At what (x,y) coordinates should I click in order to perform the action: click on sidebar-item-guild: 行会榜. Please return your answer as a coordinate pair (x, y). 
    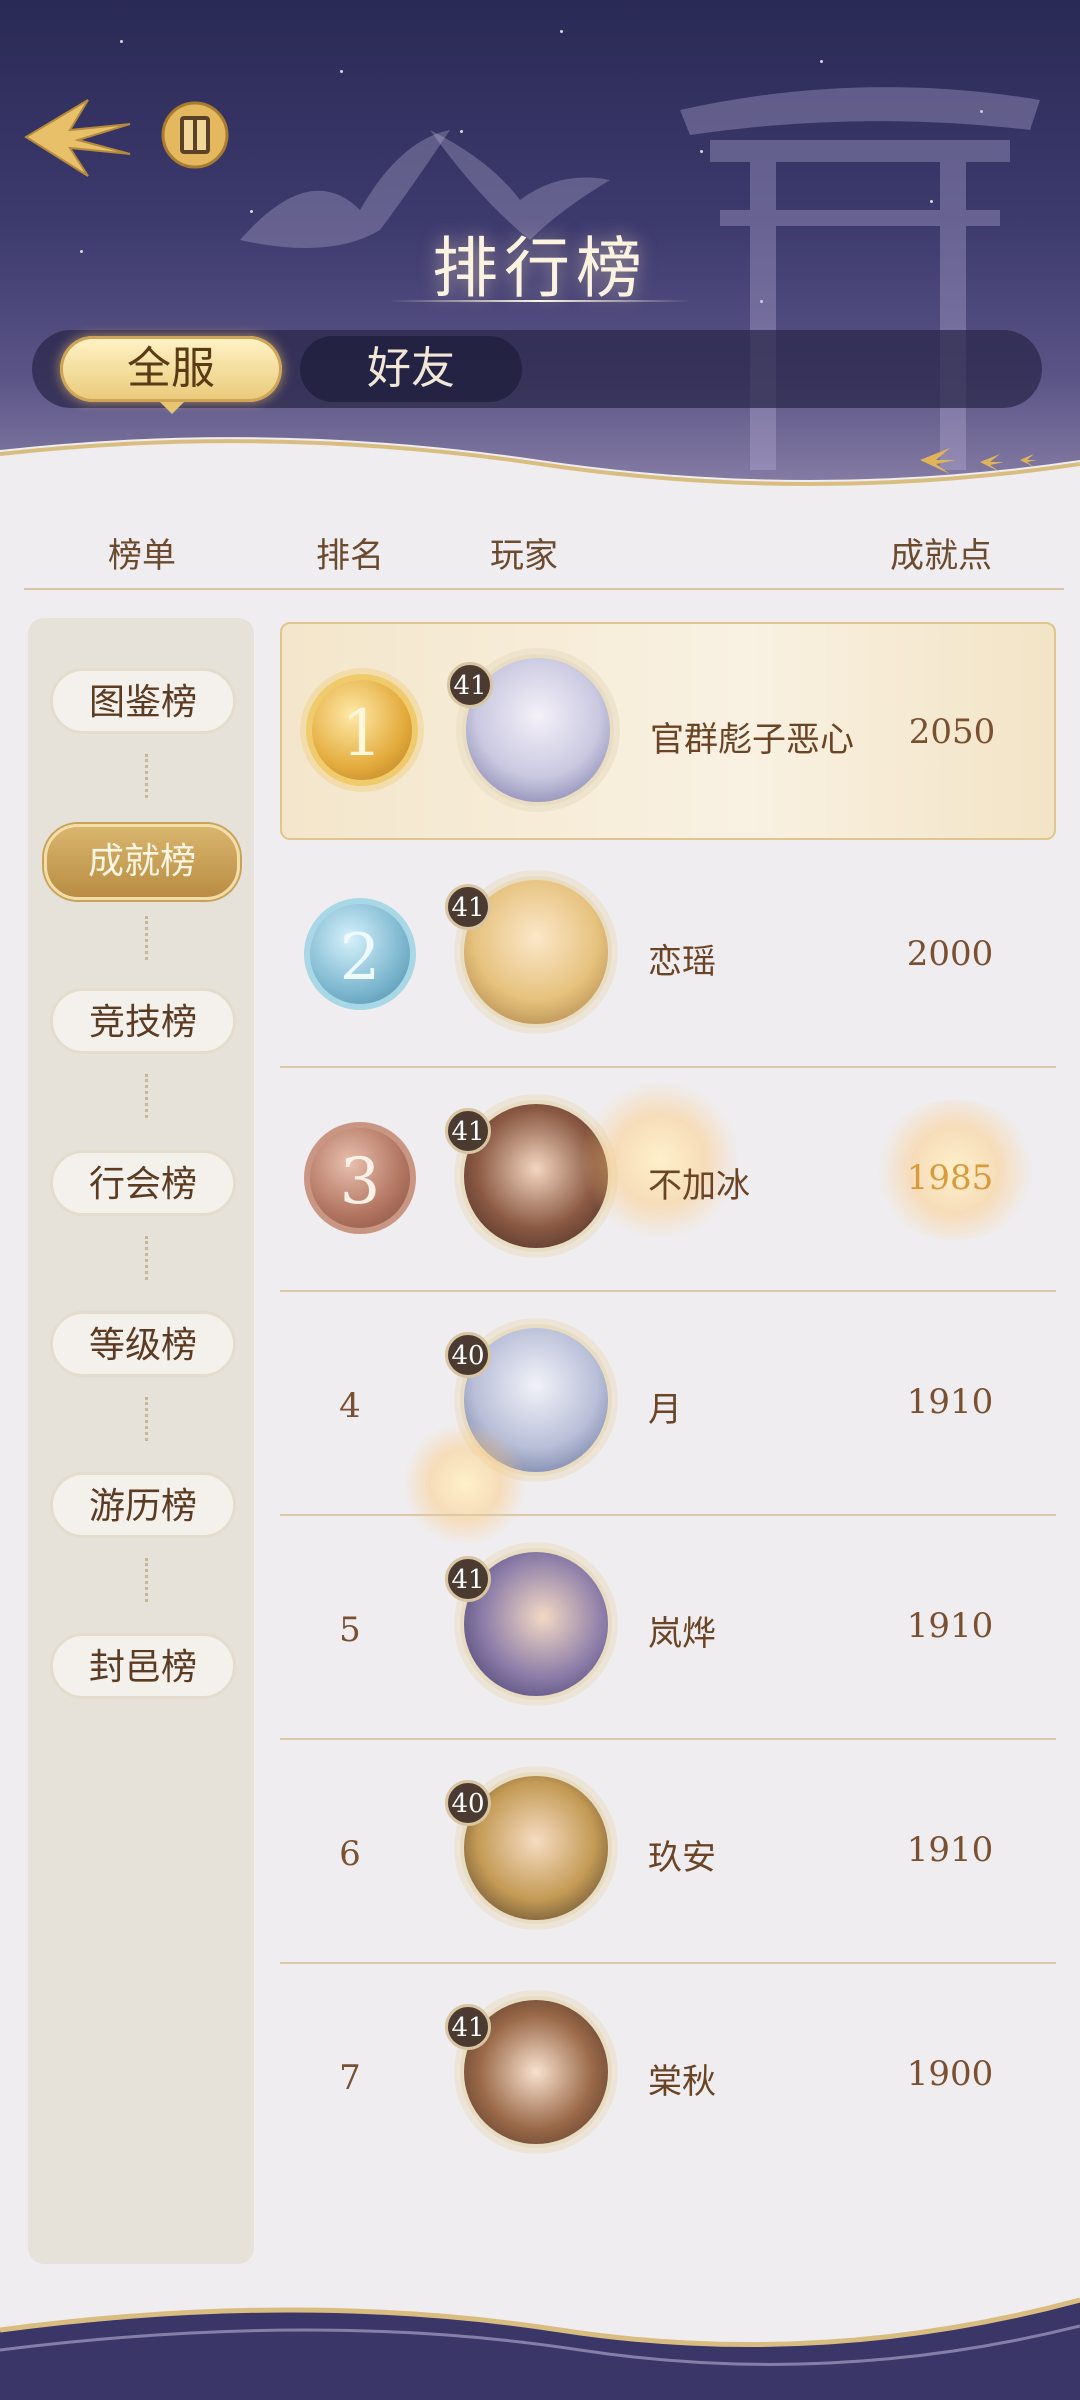
    Looking at the image, I should click on (143, 1183).